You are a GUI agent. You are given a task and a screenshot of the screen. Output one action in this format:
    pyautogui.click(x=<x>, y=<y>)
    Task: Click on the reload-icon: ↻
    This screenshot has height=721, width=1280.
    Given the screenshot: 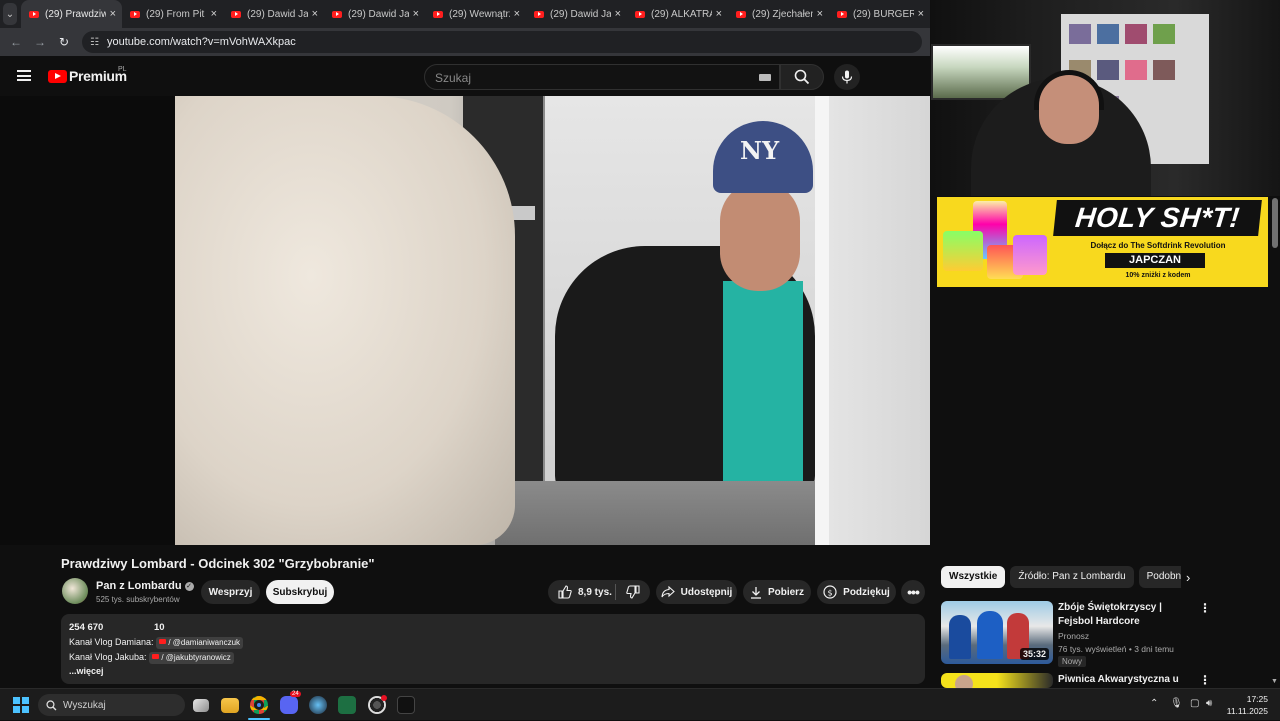 What is the action you would take?
    pyautogui.click(x=64, y=42)
    